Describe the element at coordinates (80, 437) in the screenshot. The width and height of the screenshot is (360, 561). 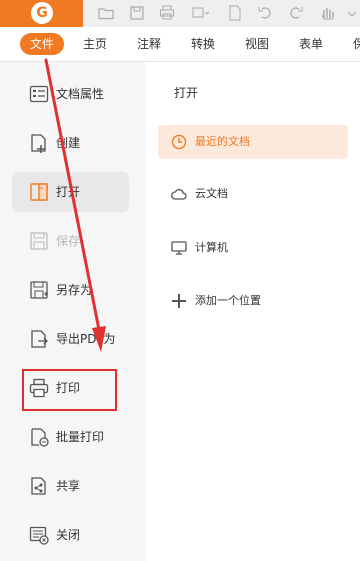
I see `file-item-label: 批量打印` at that location.